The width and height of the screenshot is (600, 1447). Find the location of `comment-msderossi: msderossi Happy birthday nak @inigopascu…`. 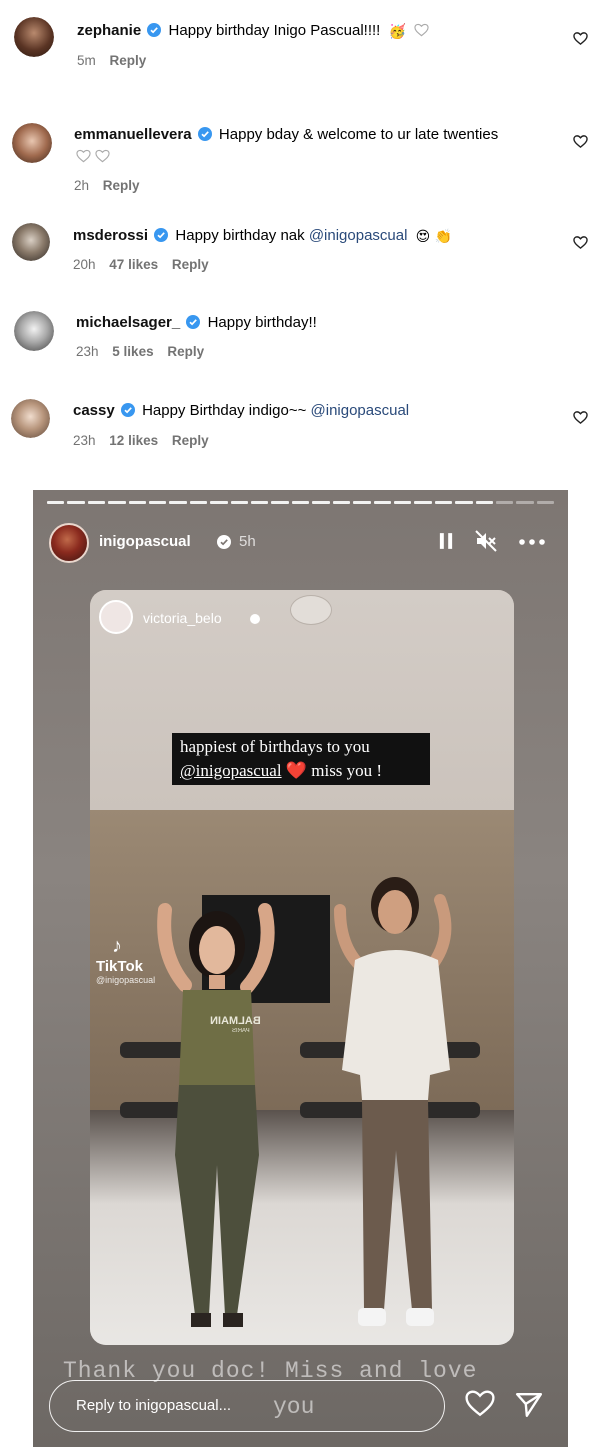

comment-msderossi: msderossi Happy birthday nak @inigopascu… is located at coordinates (300, 252).